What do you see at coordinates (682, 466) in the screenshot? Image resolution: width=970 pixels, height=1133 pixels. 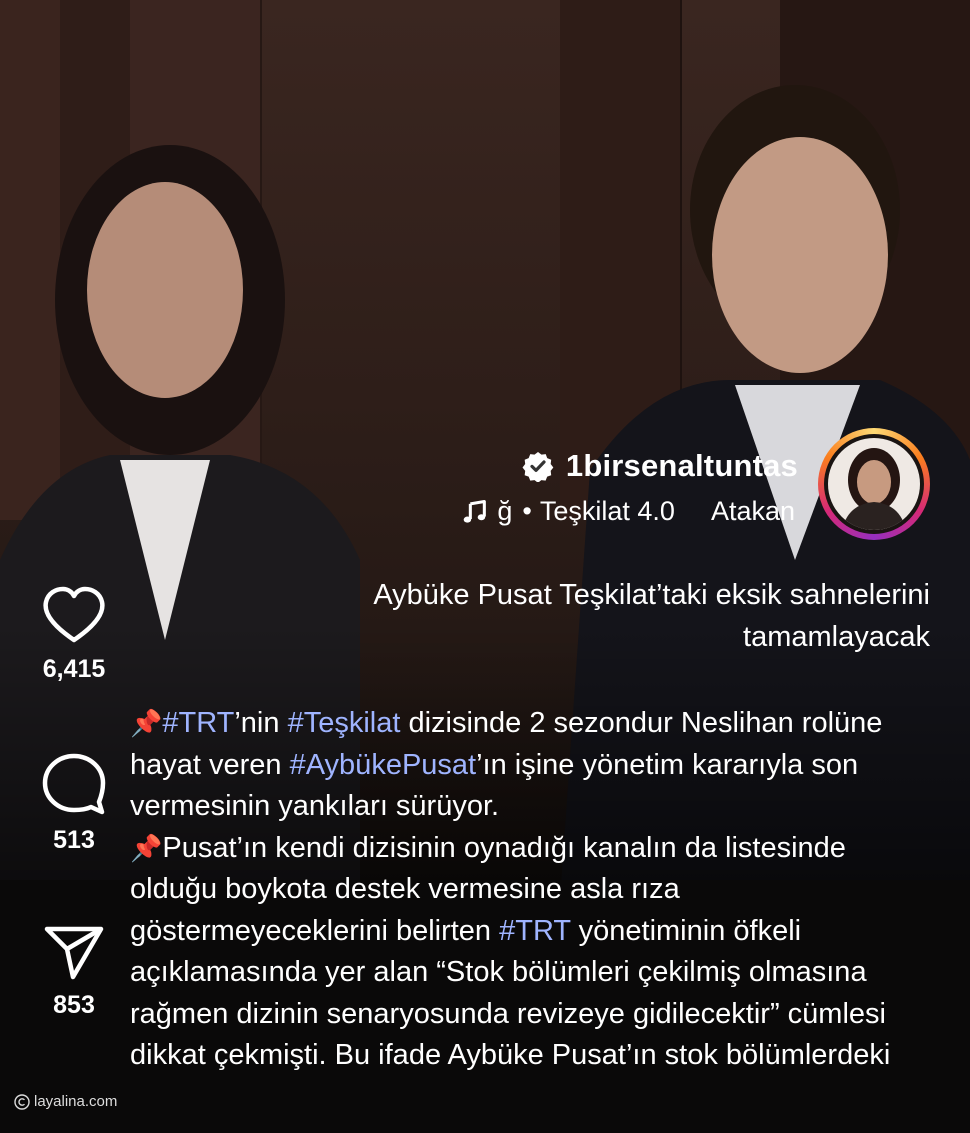 I see `username: 1birsenaltuntas` at bounding box center [682, 466].